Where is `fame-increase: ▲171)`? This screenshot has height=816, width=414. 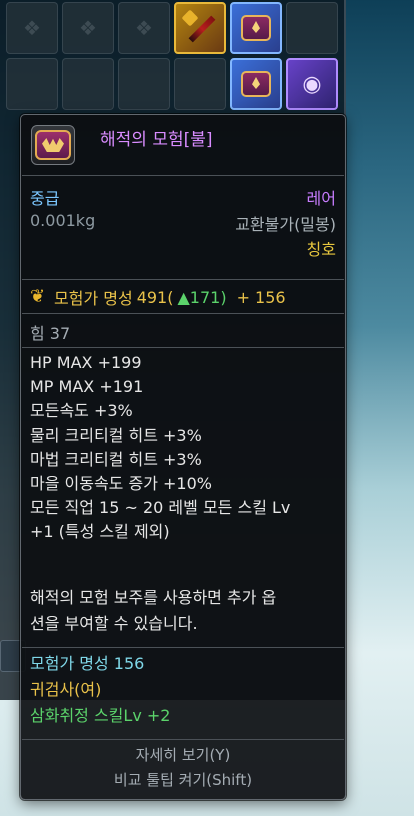
fame-increase: ▲171) is located at coordinates (202, 297).